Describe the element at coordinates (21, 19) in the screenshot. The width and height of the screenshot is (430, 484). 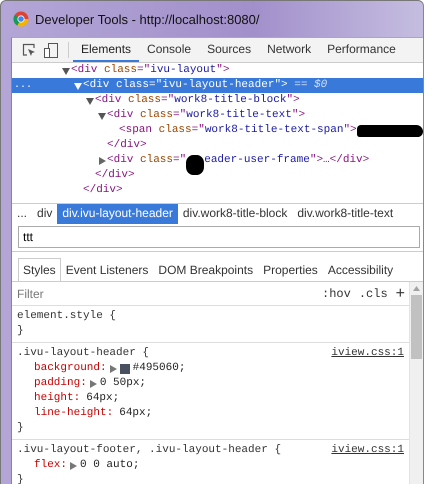
I see `browser-logo-icon` at that location.